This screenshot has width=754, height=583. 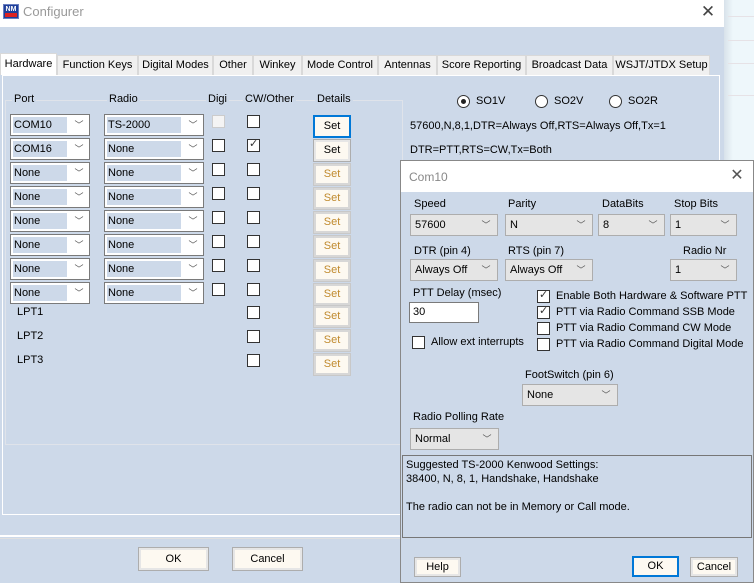 I want to click on stopbits-label: Stop Bits, so click(x=696, y=204).